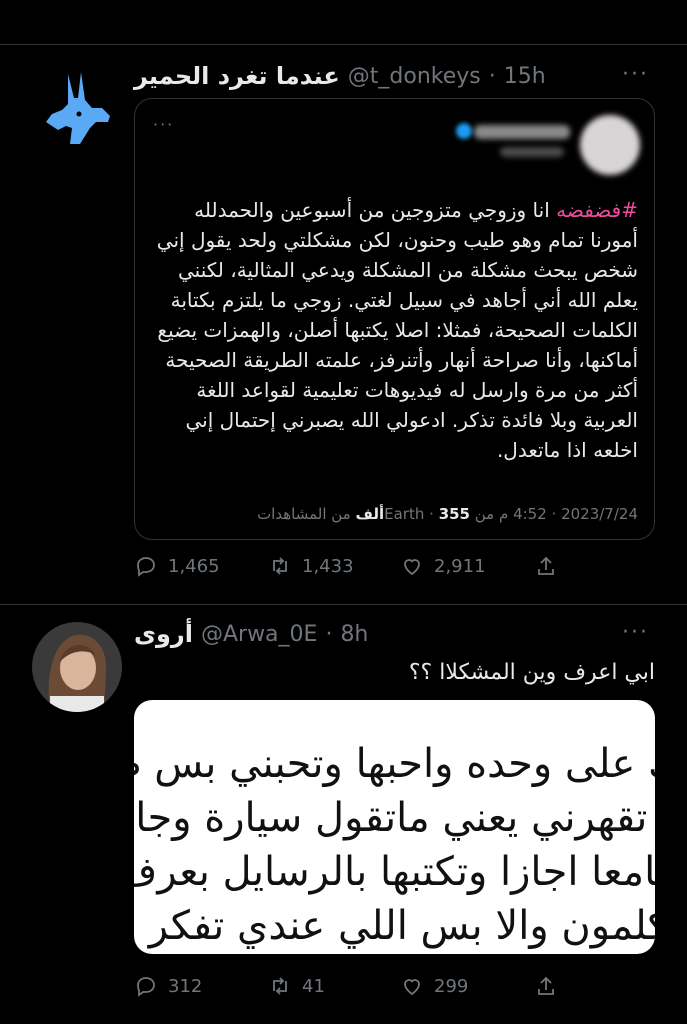  What do you see at coordinates (390, 634) in the screenshot?
I see `tweet-2-header: أروى @Arwa_0E · 8h` at bounding box center [390, 634].